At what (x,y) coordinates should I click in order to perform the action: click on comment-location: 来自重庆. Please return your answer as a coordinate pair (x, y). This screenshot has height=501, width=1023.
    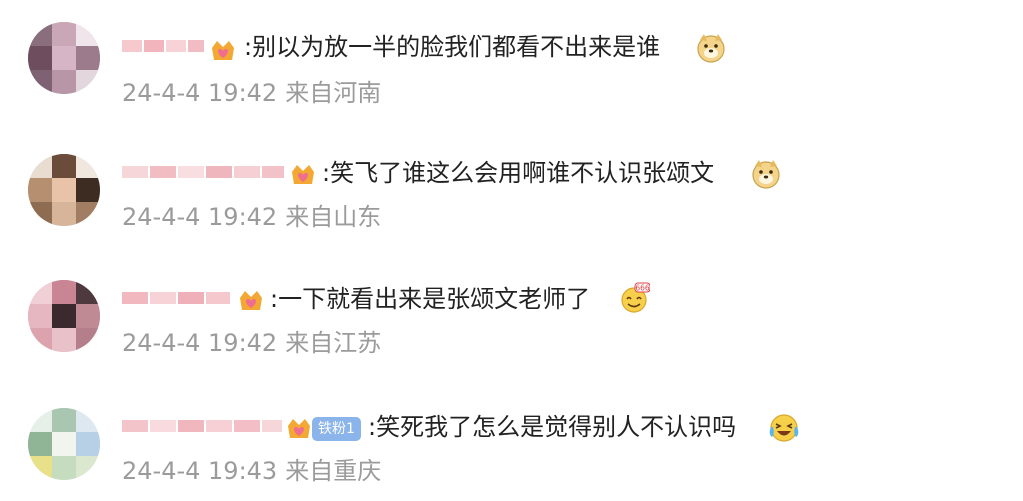
    Looking at the image, I should click on (333, 471).